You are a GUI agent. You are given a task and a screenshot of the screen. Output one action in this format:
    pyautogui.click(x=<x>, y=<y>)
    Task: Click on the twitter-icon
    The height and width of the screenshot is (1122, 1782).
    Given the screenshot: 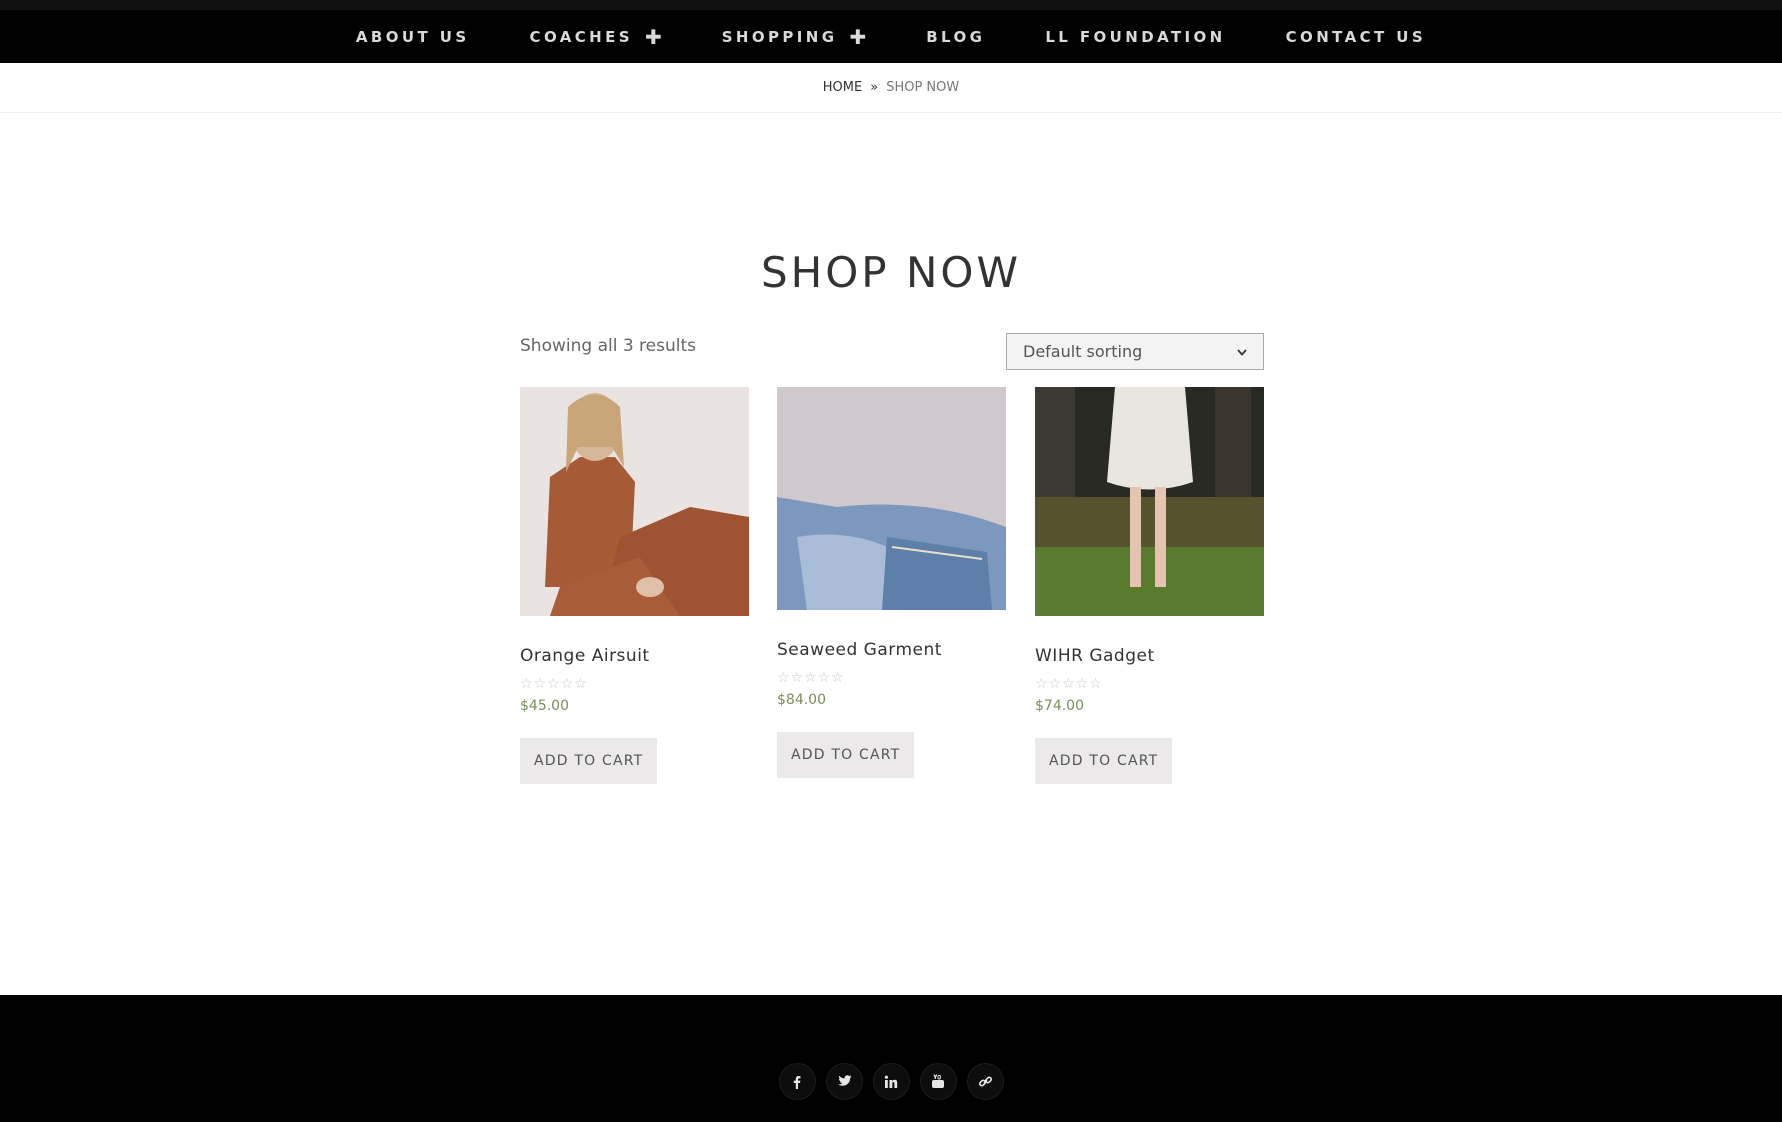 What is the action you would take?
    pyautogui.click(x=844, y=1081)
    